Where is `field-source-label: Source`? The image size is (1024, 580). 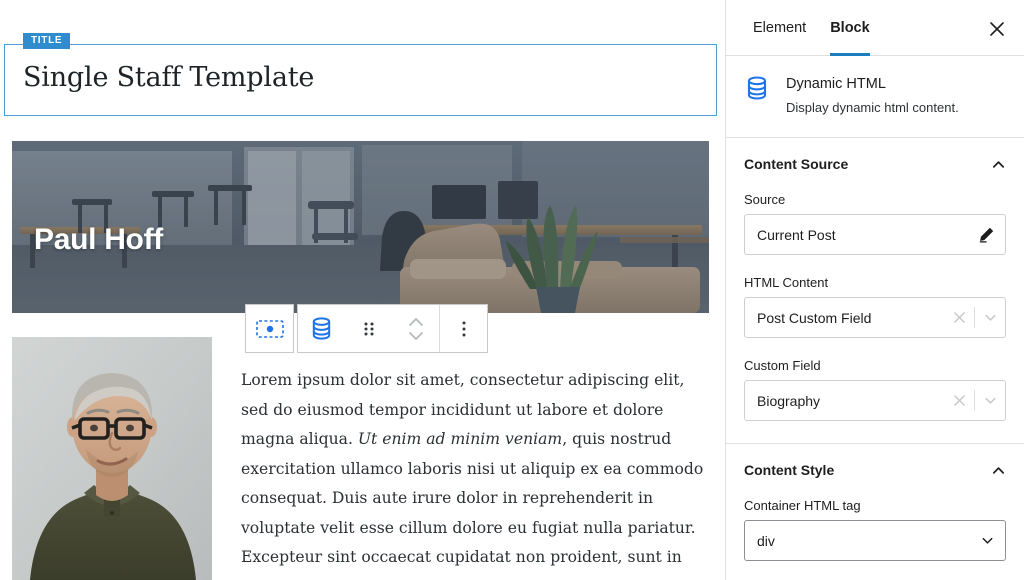 field-source-label: Source is located at coordinates (765, 199).